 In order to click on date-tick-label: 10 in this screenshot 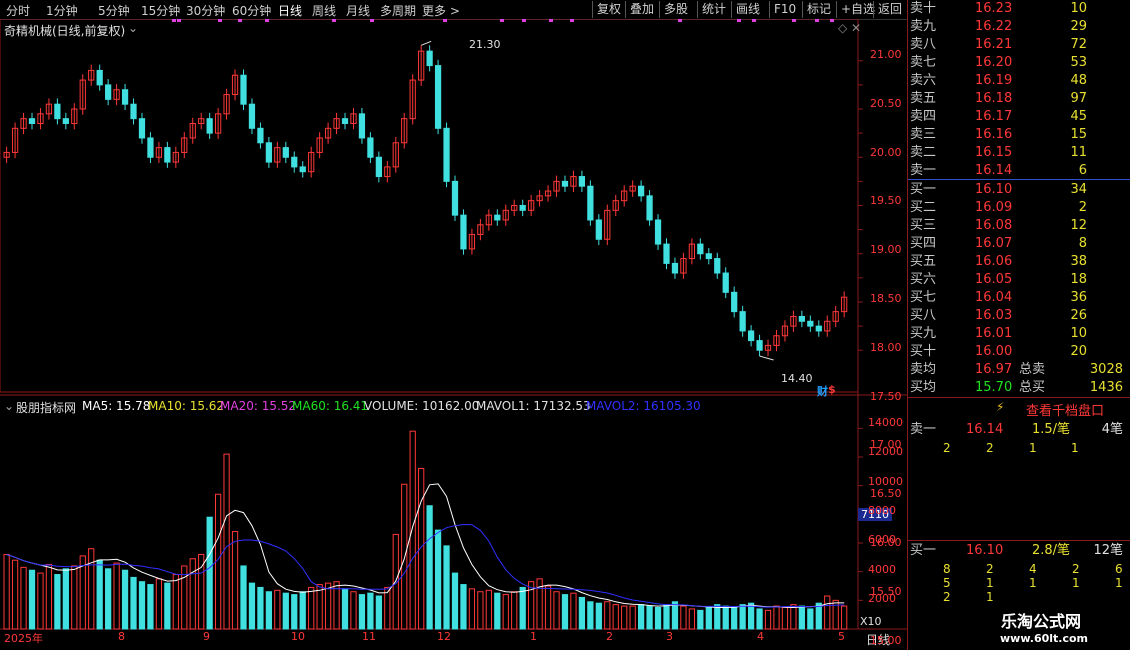, I will do `click(298, 636)`.